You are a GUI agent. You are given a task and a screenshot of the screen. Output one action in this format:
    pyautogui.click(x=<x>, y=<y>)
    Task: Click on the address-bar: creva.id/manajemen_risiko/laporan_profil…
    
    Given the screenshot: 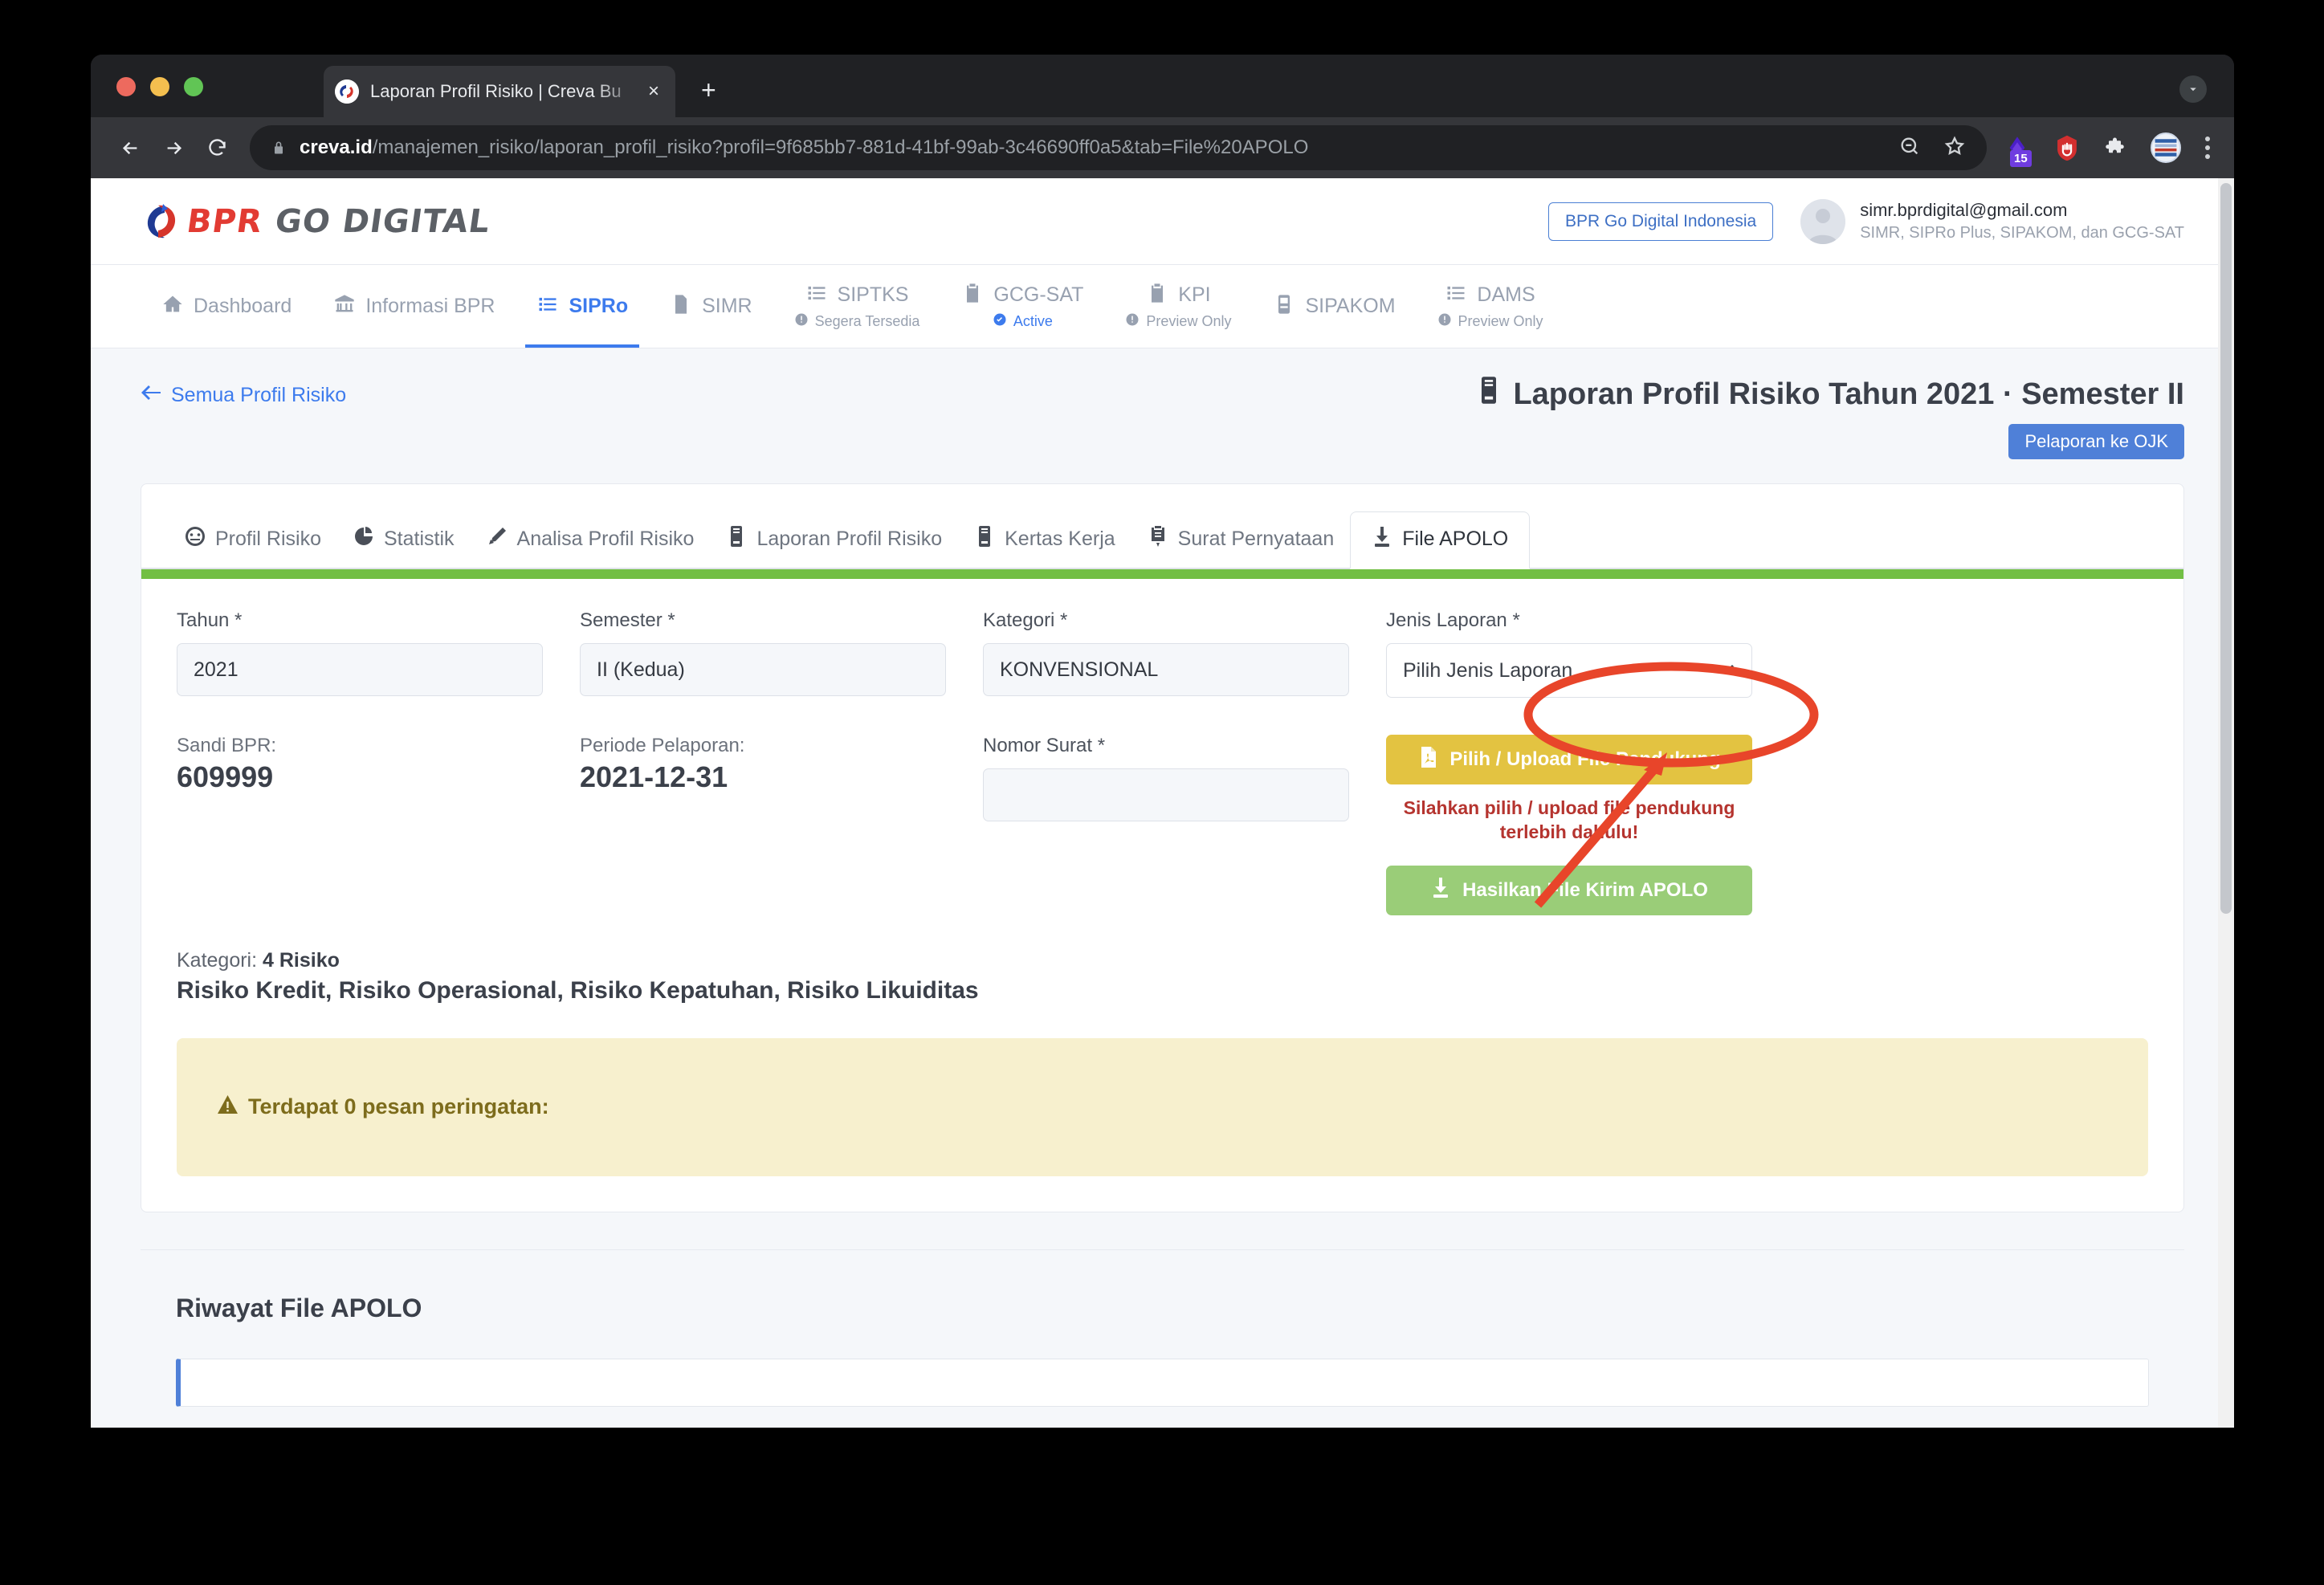 What is the action you would take?
    pyautogui.click(x=1118, y=147)
    